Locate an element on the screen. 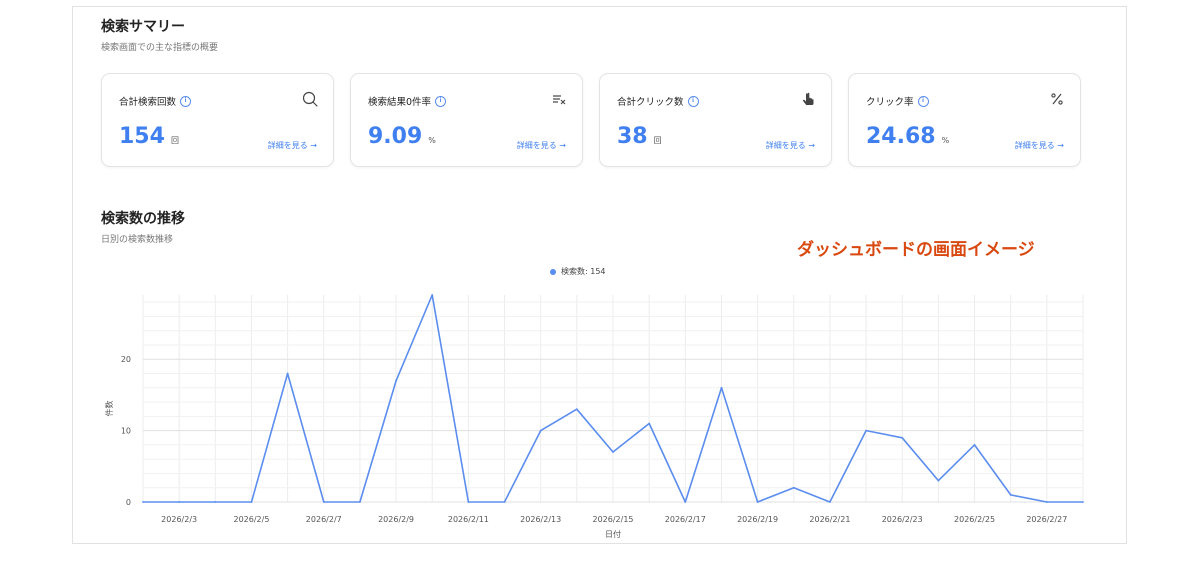 This screenshot has width=1200, height=576. x-tick-label: 2026/2/21 is located at coordinates (829, 519).